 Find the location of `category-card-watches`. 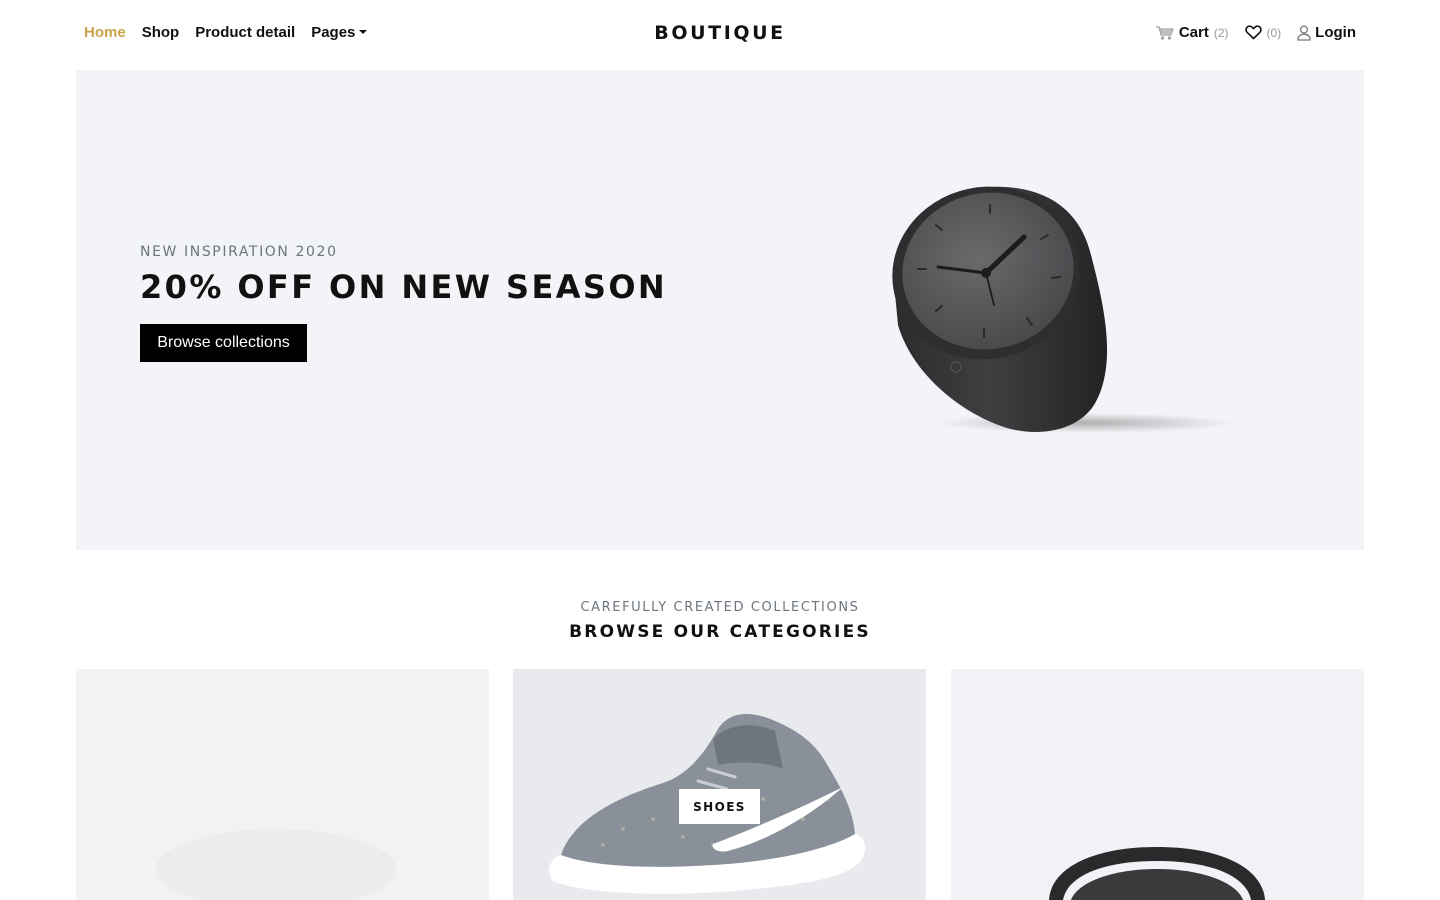

category-card-watches is located at coordinates (282, 784).